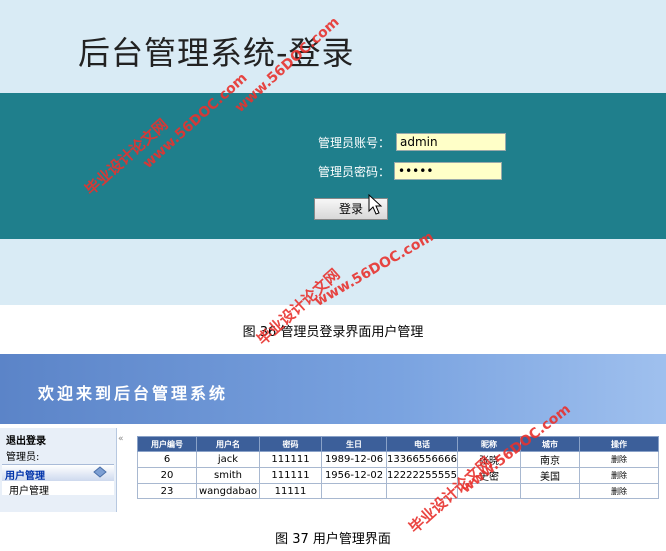  Describe the element at coordinates (290, 491) in the screenshot. I see `cell-password: 11111` at that location.